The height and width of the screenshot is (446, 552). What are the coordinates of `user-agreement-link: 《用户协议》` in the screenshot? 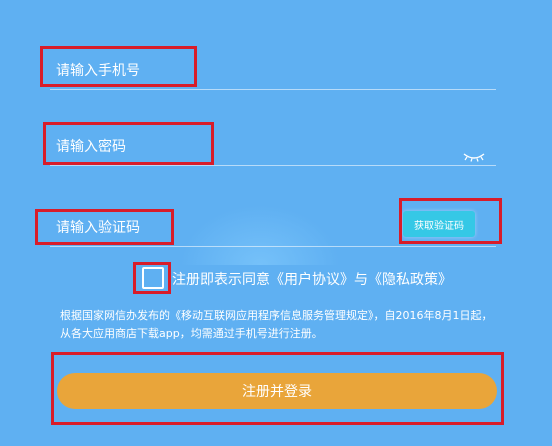 It's located at (312, 280).